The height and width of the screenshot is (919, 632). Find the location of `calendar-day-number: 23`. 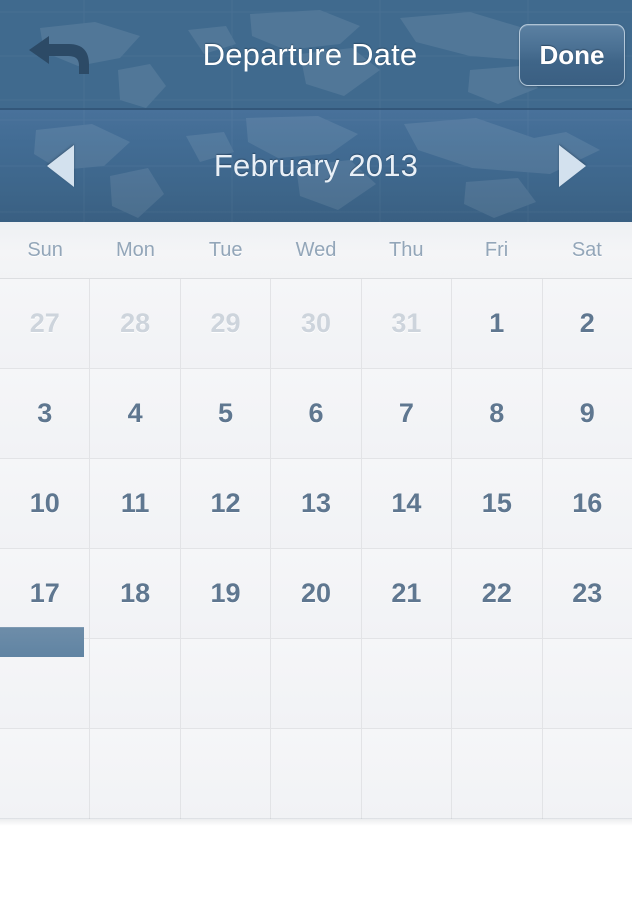

calendar-day-number: 23 is located at coordinates (587, 593).